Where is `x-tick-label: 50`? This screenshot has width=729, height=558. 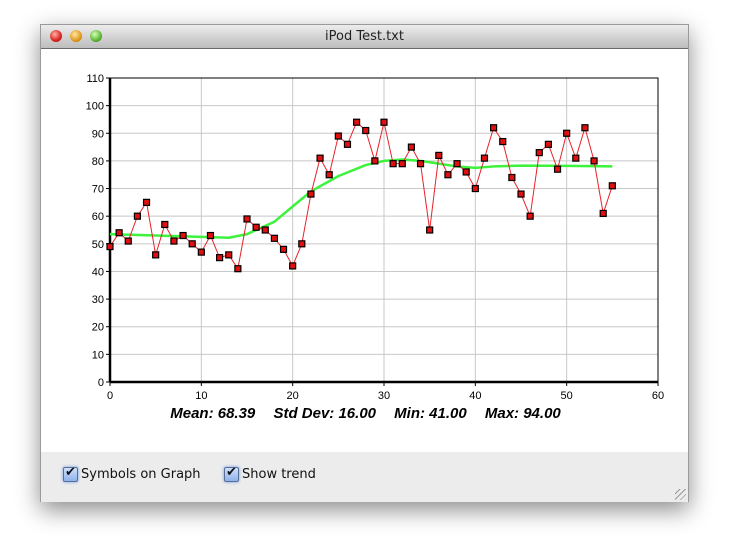
x-tick-label: 50 is located at coordinates (567, 394).